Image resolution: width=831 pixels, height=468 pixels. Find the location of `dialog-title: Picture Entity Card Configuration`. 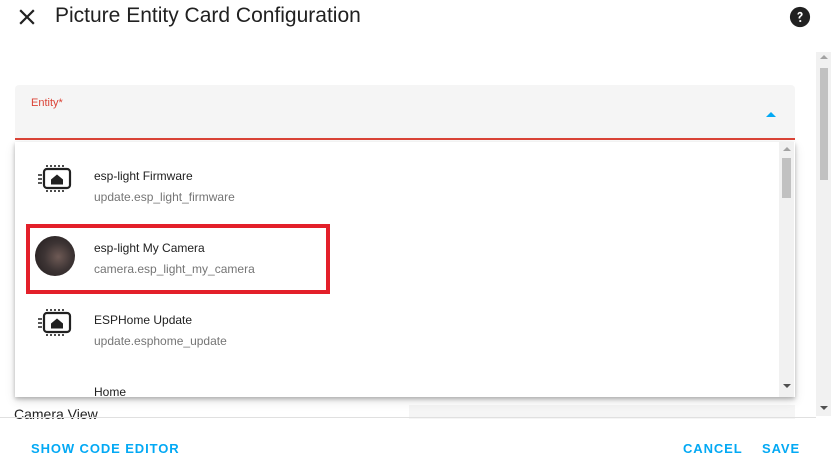

dialog-title: Picture Entity Card Configuration is located at coordinates (208, 15).